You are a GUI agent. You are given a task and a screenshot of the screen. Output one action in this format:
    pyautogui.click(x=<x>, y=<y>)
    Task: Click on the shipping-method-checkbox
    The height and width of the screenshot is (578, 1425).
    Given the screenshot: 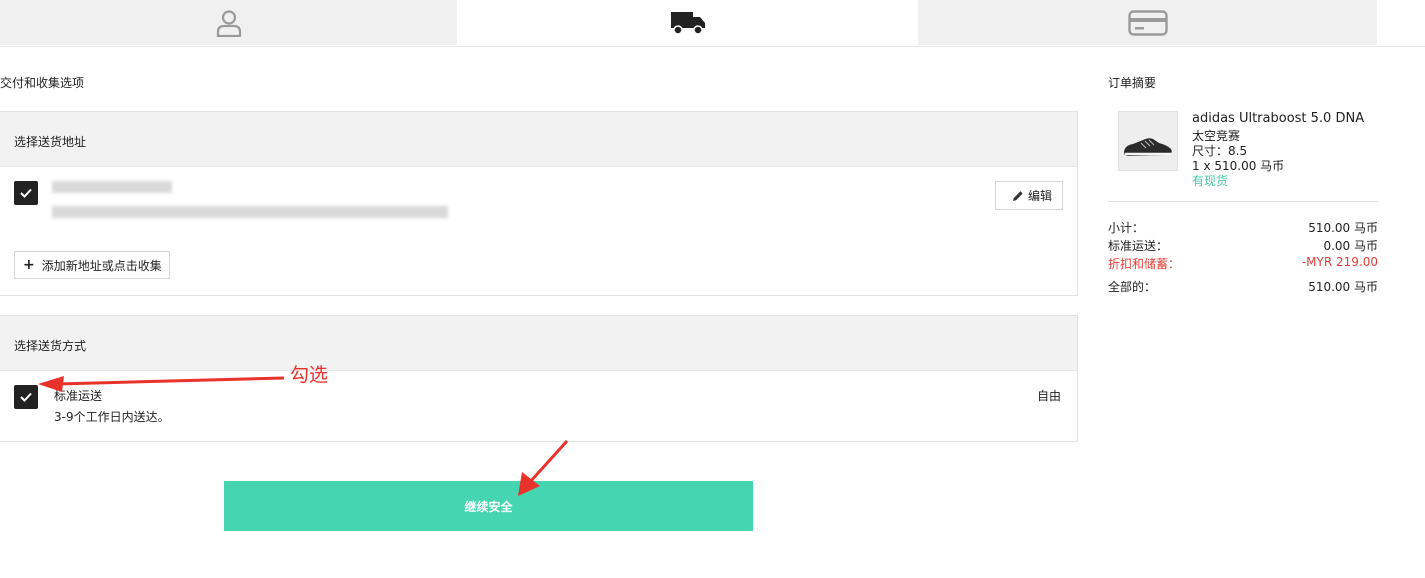 What is the action you would take?
    pyautogui.click(x=26, y=397)
    